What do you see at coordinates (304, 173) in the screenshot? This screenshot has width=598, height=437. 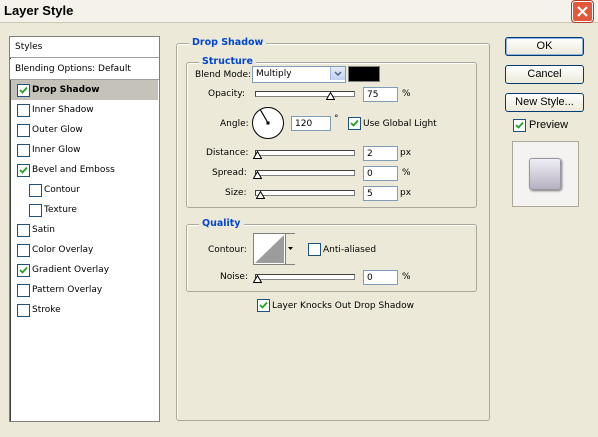 I see `spread-slider` at bounding box center [304, 173].